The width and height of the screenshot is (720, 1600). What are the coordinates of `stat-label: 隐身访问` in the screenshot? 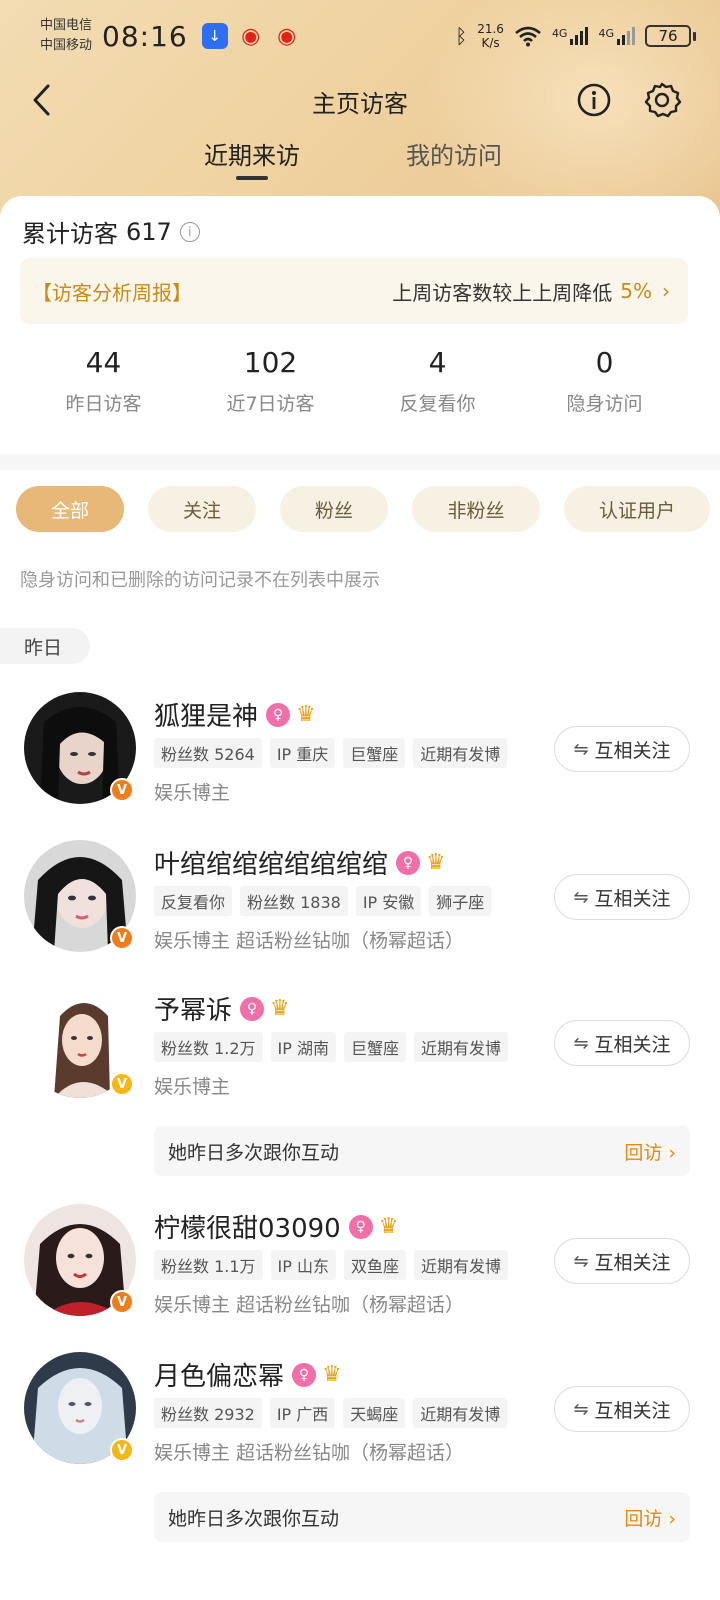 It's located at (604, 404).